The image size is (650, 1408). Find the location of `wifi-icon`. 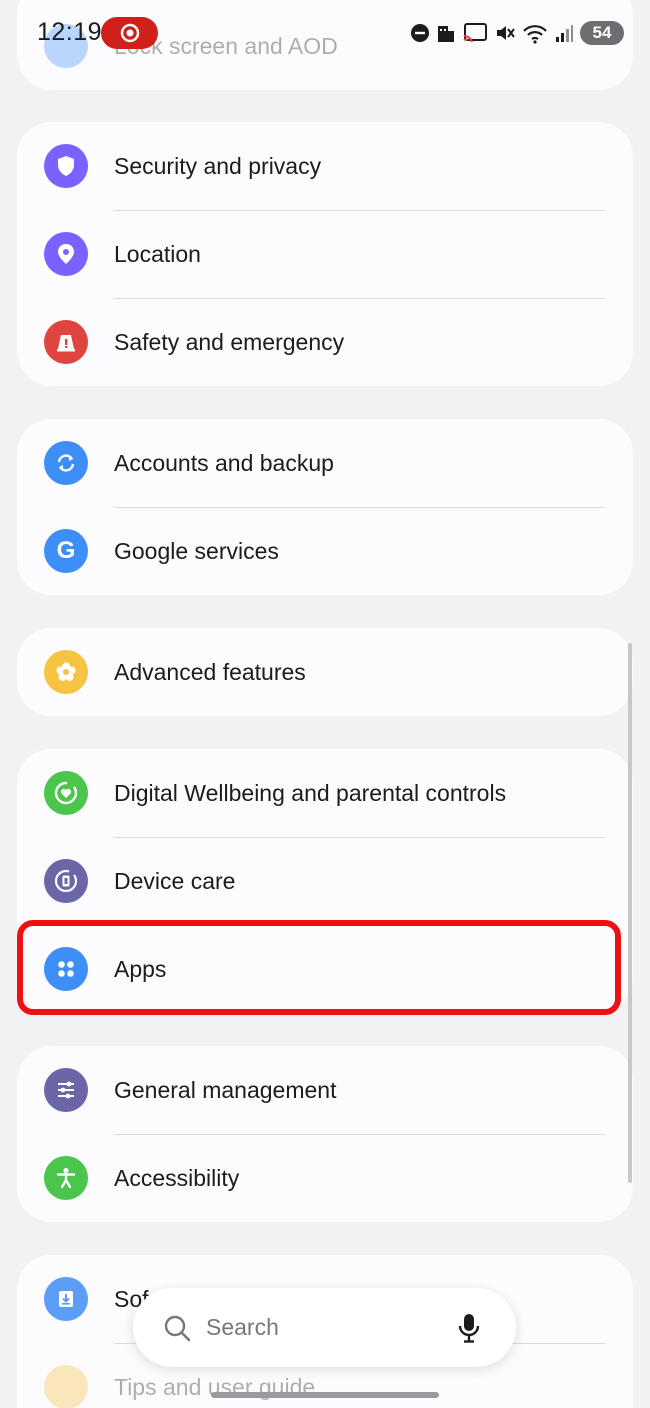

wifi-icon is located at coordinates (535, 33).